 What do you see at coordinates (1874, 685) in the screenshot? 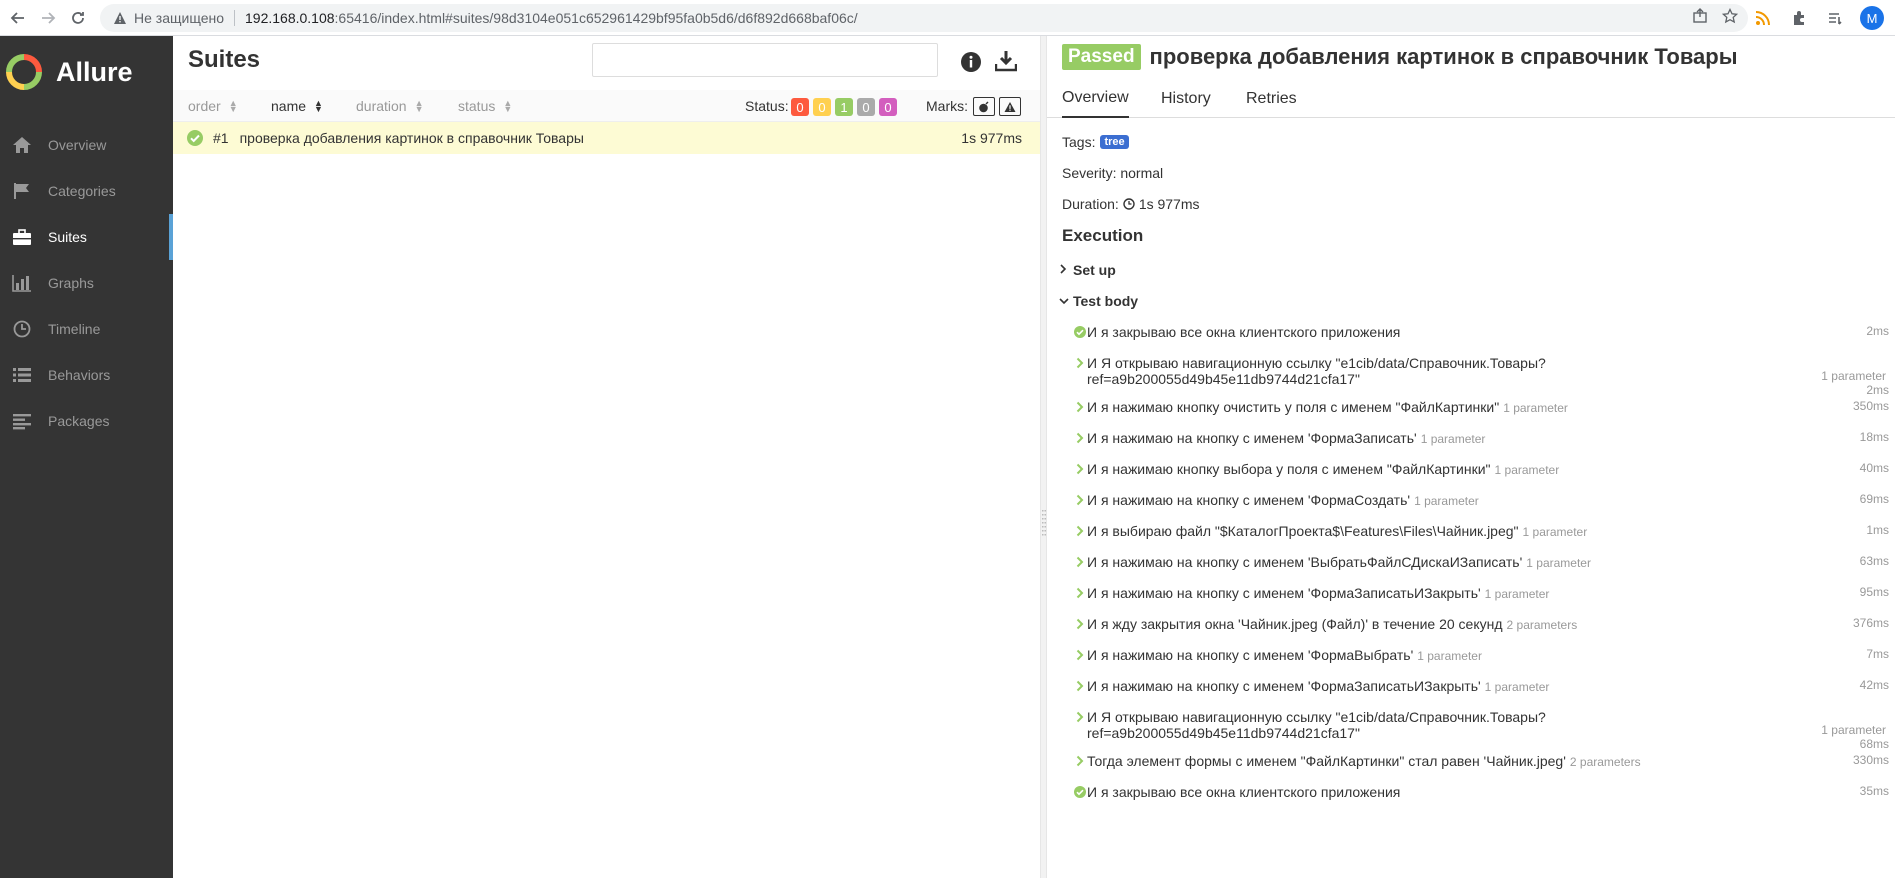
I see `step-duration: 42ms` at bounding box center [1874, 685].